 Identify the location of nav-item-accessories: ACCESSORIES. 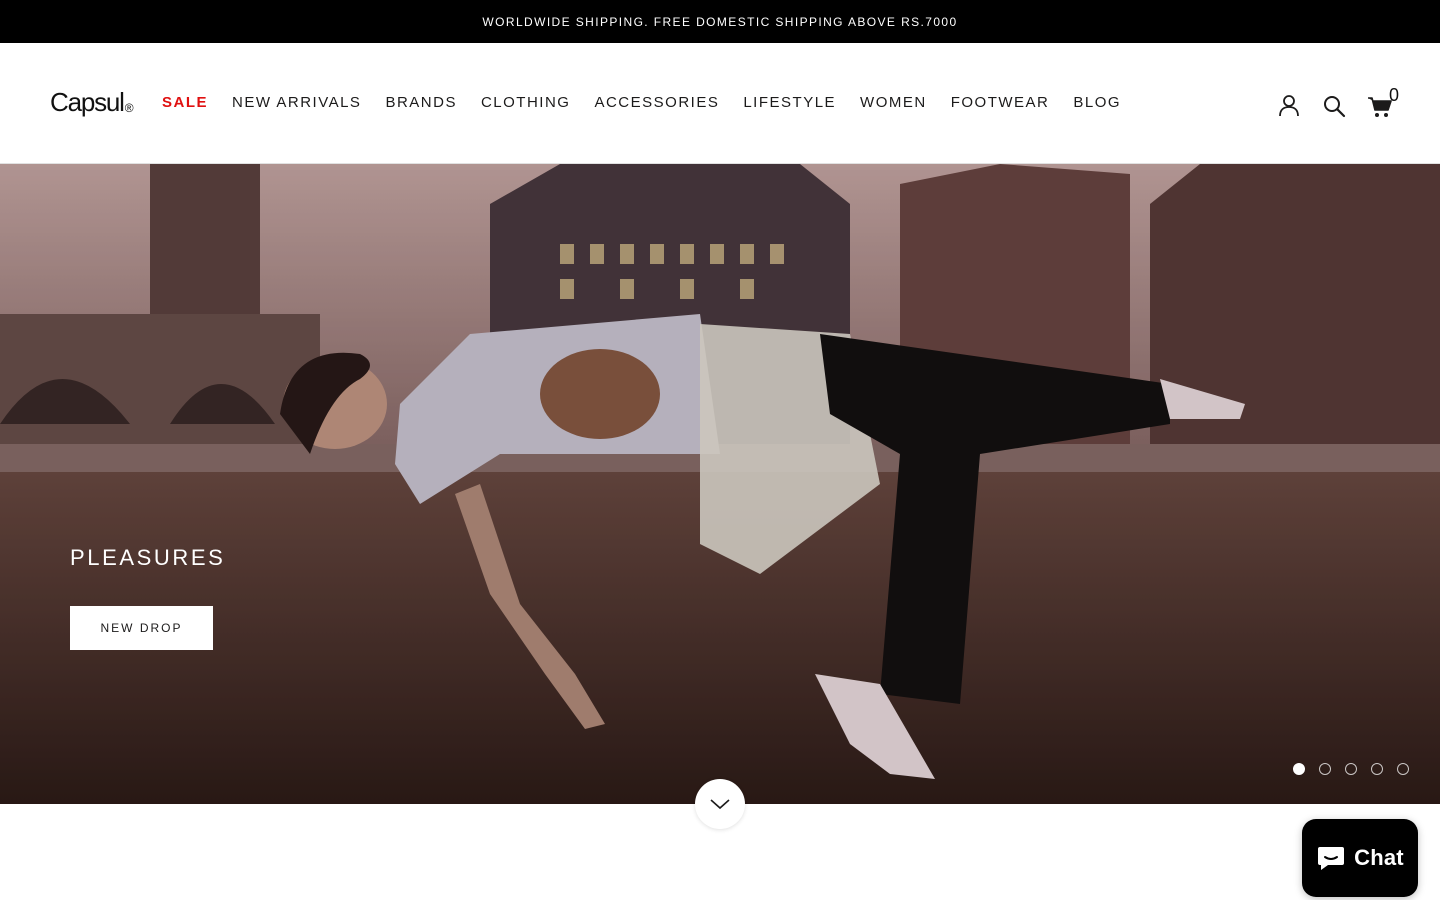
(656, 103).